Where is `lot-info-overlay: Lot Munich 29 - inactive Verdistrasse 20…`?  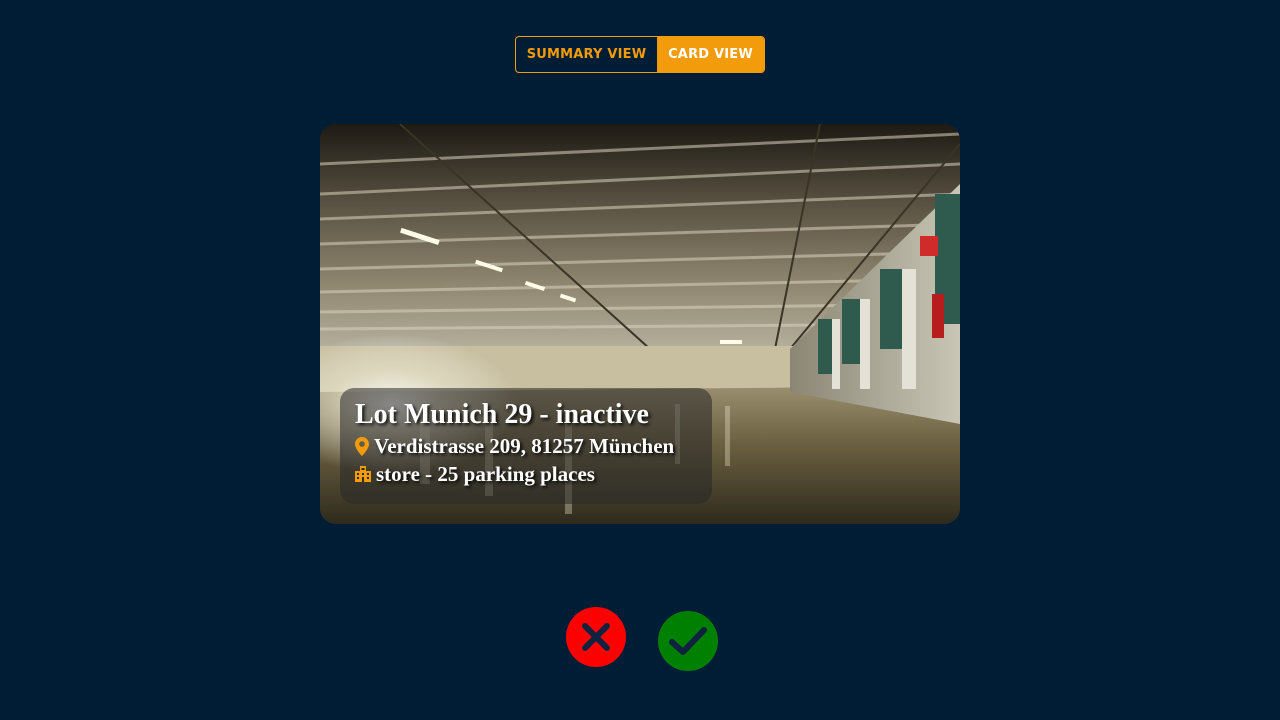
lot-info-overlay: Lot Munich 29 - inactive Verdistrasse 20… is located at coordinates (526, 446).